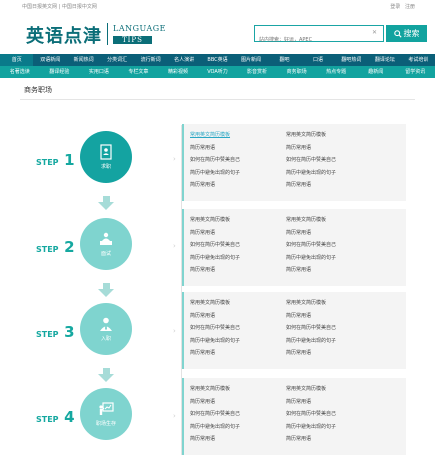 Image resolution: width=435 pixels, height=463 pixels. I want to click on divider, so click(217, 99).